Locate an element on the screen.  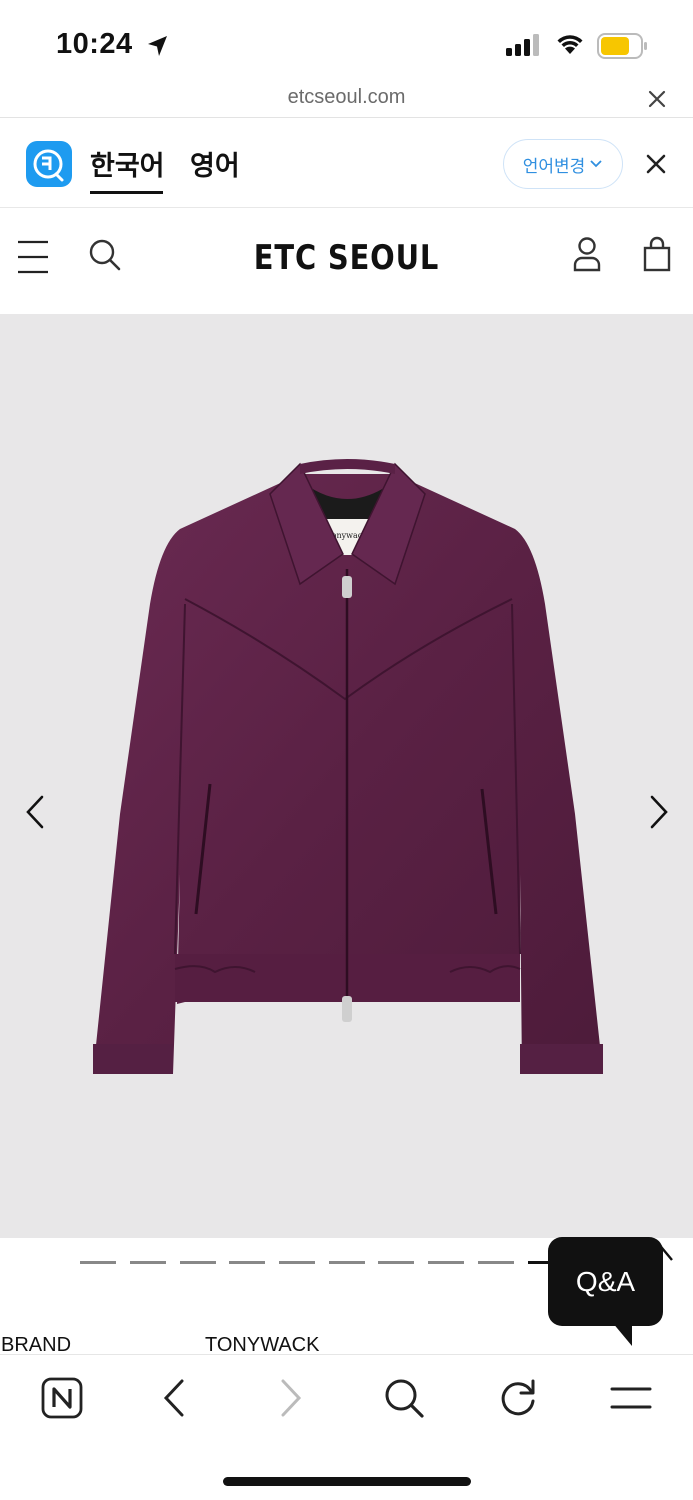
cellular-signal-icon is located at coordinates (522, 45).